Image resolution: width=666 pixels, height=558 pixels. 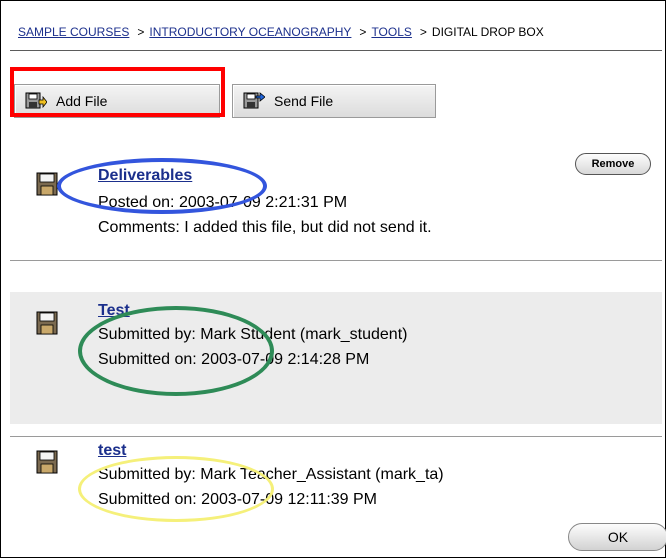 I want to click on test-lower-highlight-oval, so click(x=176, y=489).